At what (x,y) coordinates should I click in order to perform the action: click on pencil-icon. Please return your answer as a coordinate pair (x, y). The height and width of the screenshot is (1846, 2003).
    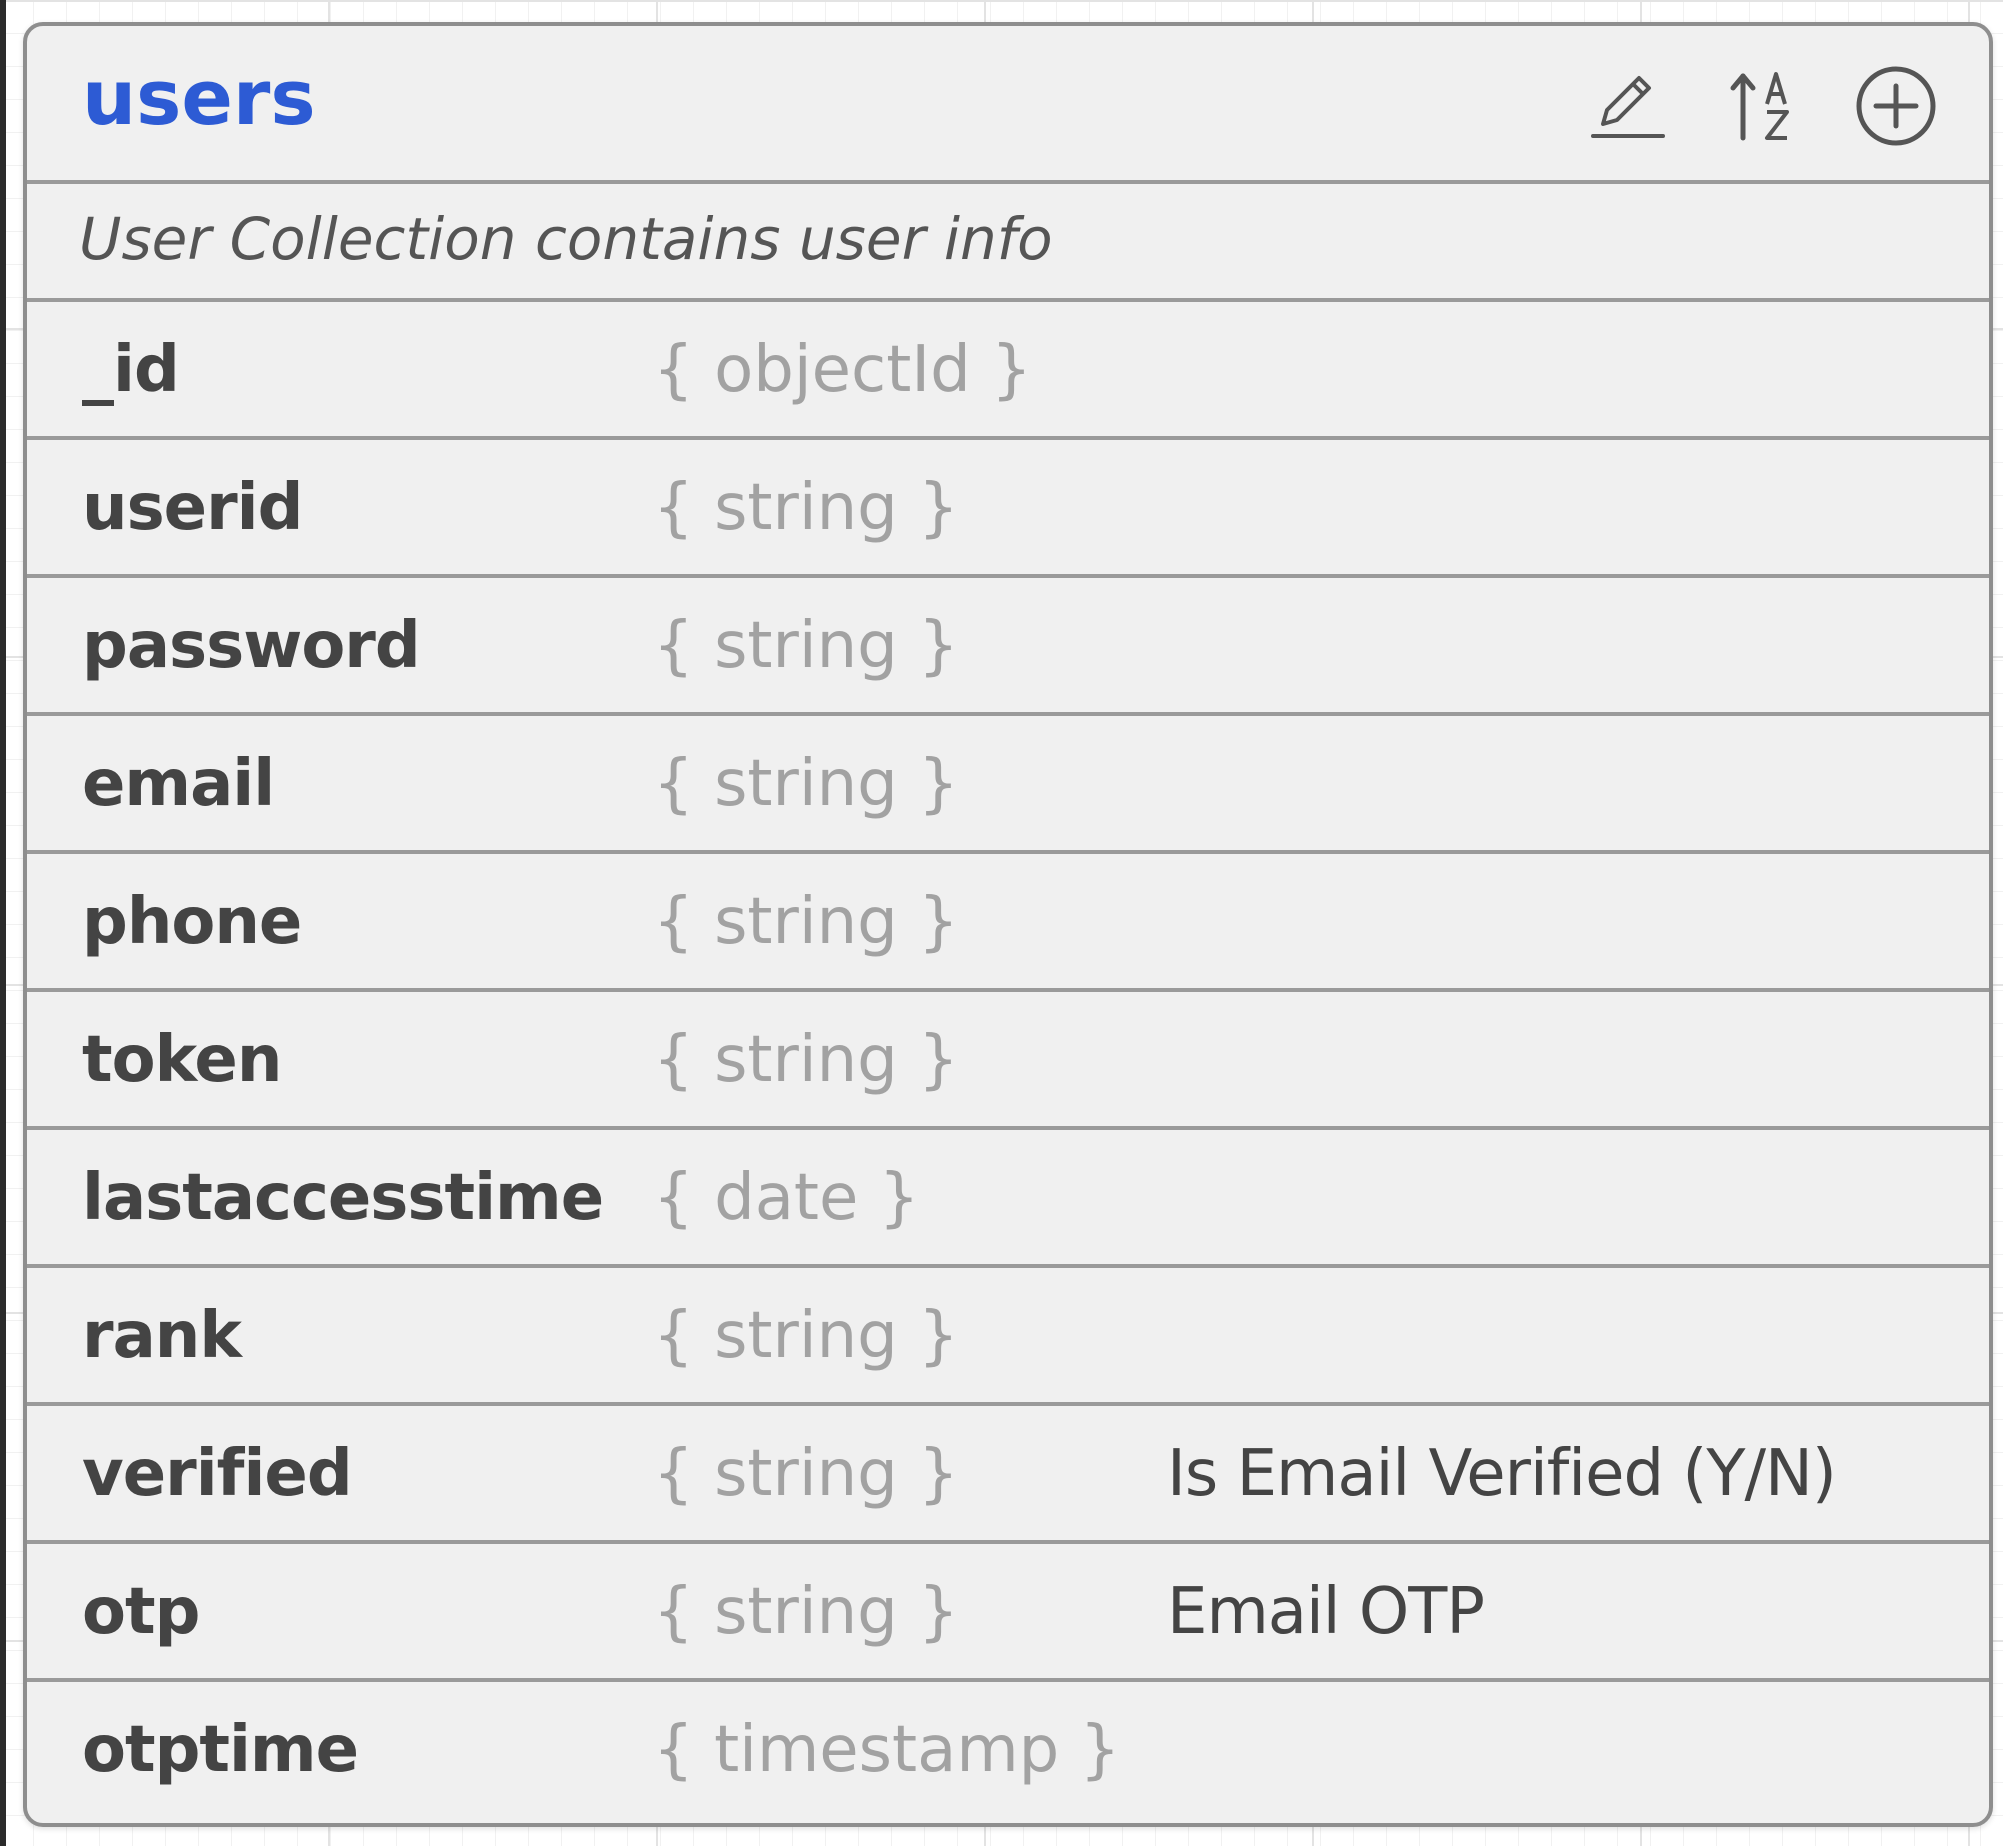
    Looking at the image, I should click on (1628, 106).